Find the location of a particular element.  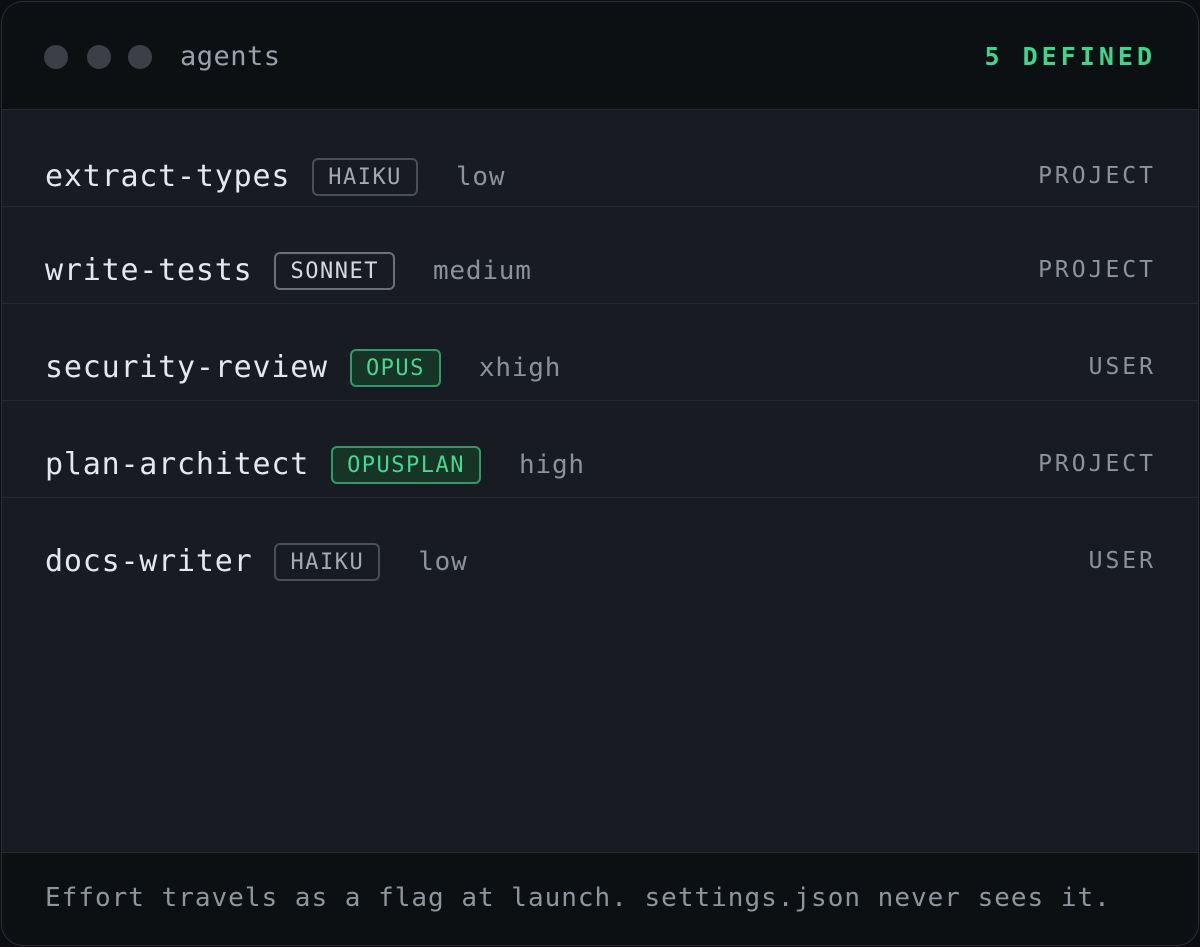

agent-row: security-review OPUS xhigh USER is located at coordinates (600, 352).